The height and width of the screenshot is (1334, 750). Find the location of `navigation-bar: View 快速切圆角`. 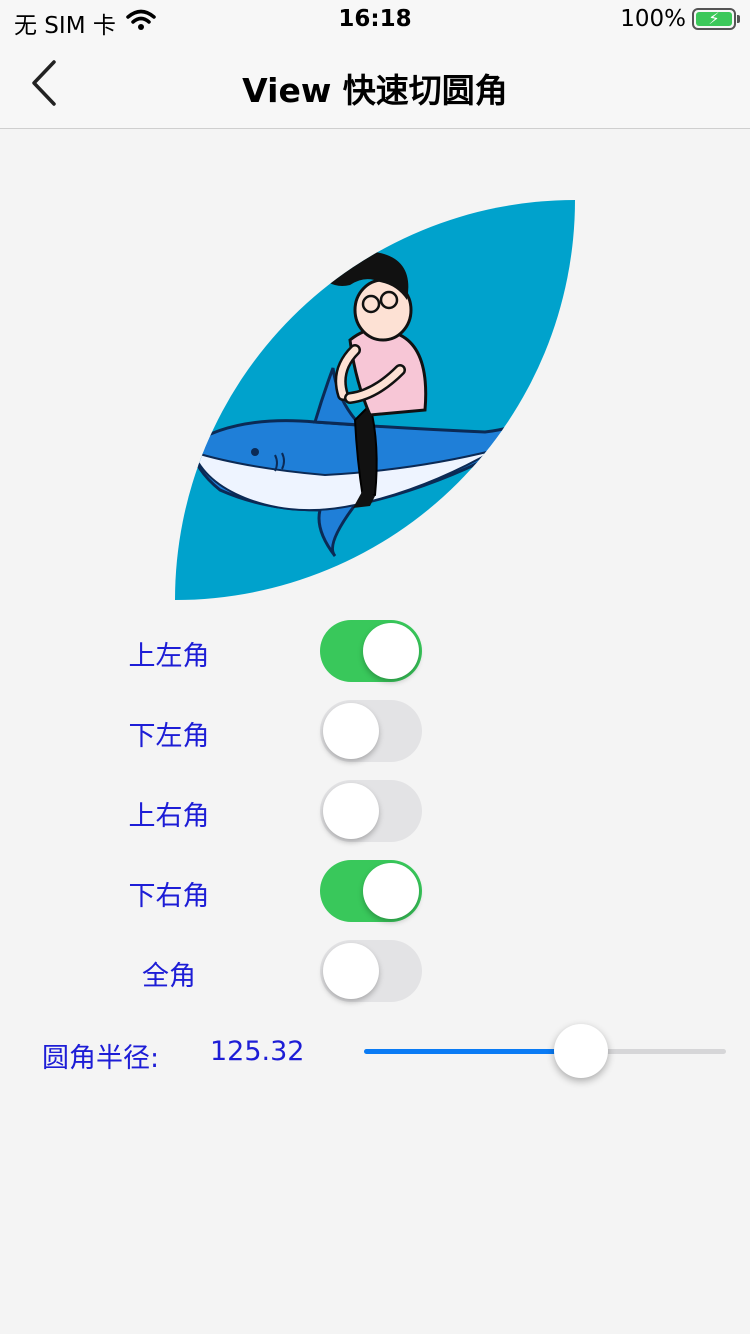

navigation-bar: View 快速切圆角 is located at coordinates (375, 84).